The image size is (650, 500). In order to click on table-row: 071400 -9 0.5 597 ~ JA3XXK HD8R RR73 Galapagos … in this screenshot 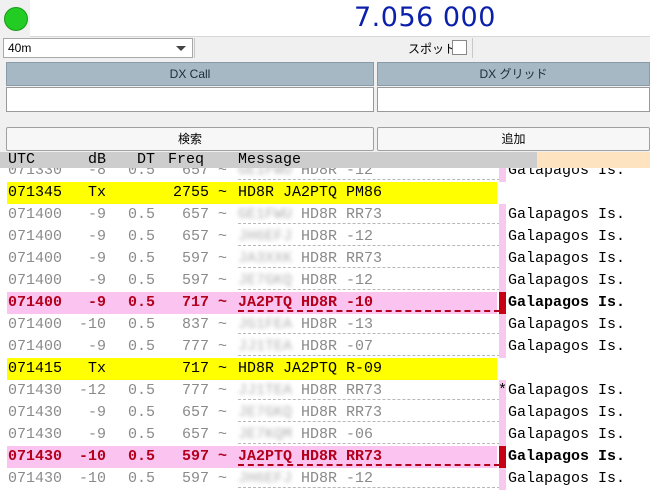, I will do `click(325, 259)`.